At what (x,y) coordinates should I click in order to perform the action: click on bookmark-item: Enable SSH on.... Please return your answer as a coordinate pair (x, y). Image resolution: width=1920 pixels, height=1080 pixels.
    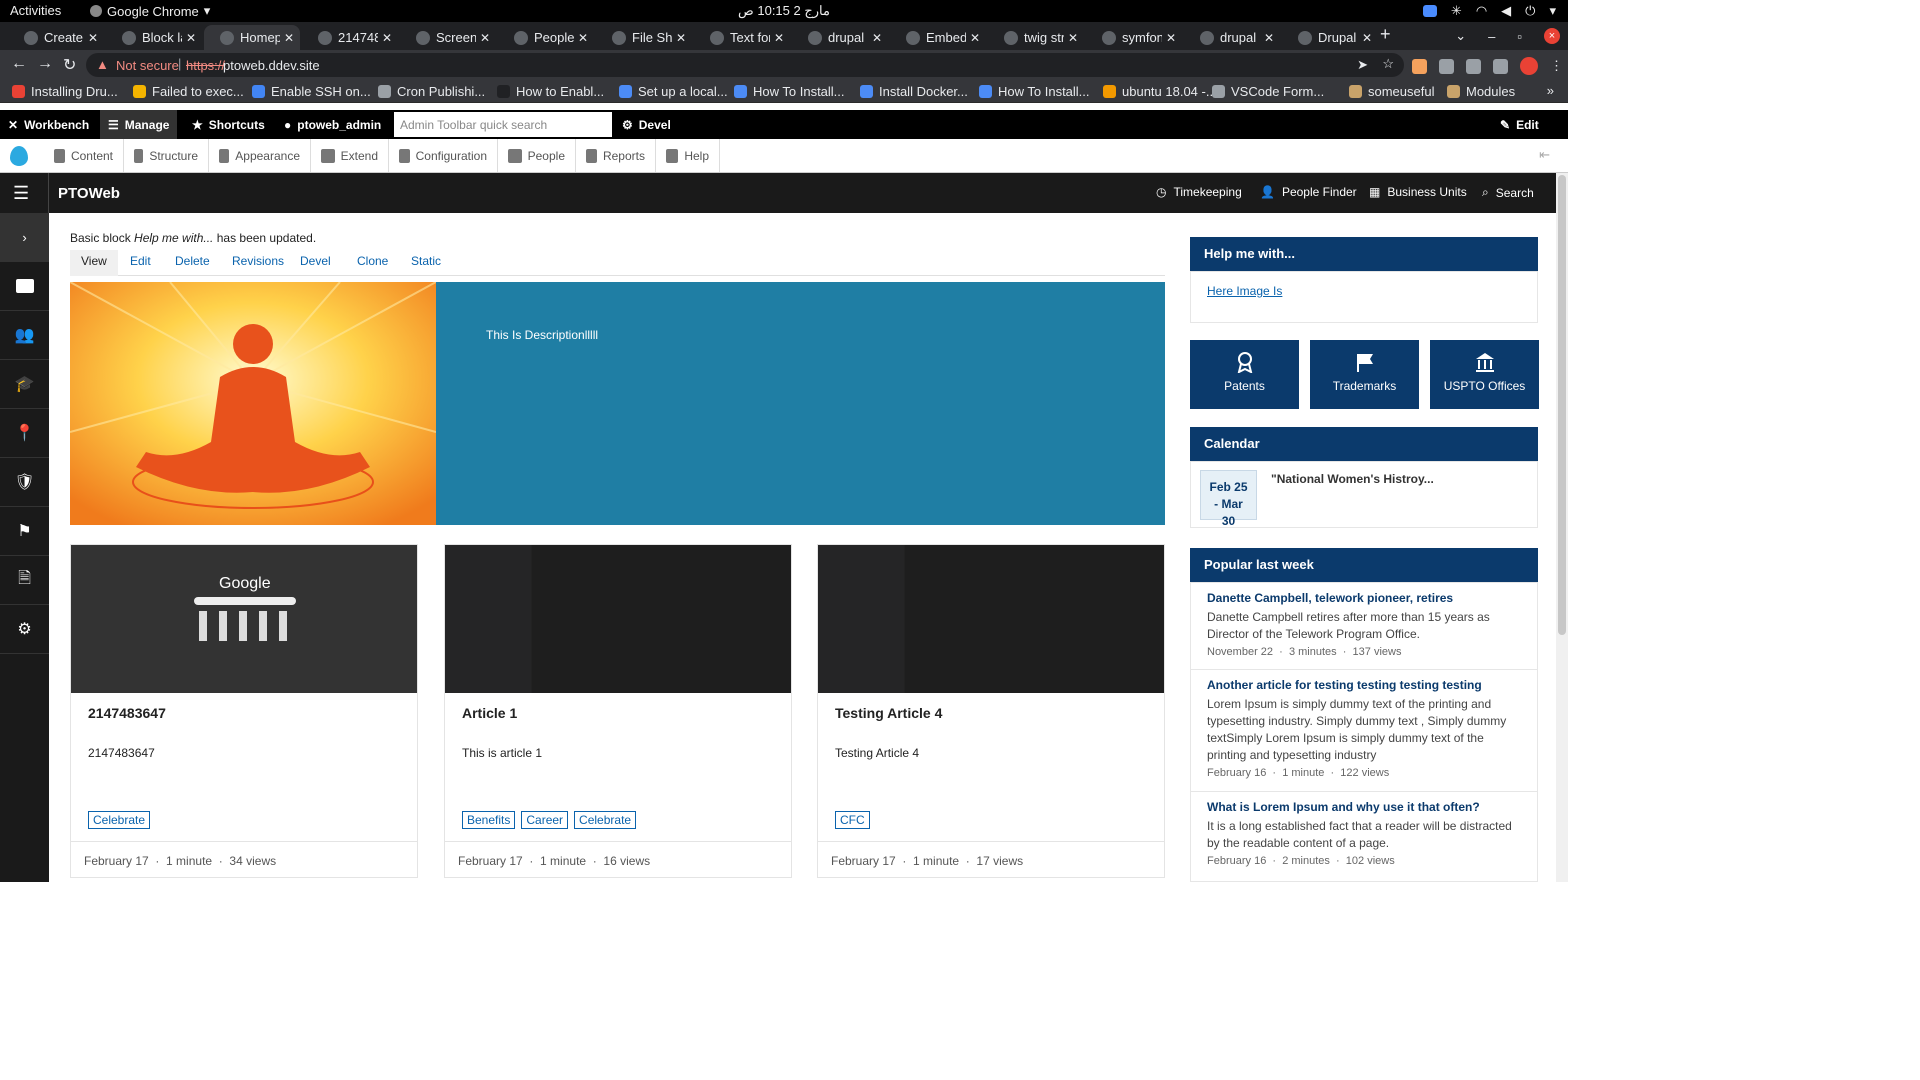
    Looking at the image, I should click on (311, 91).